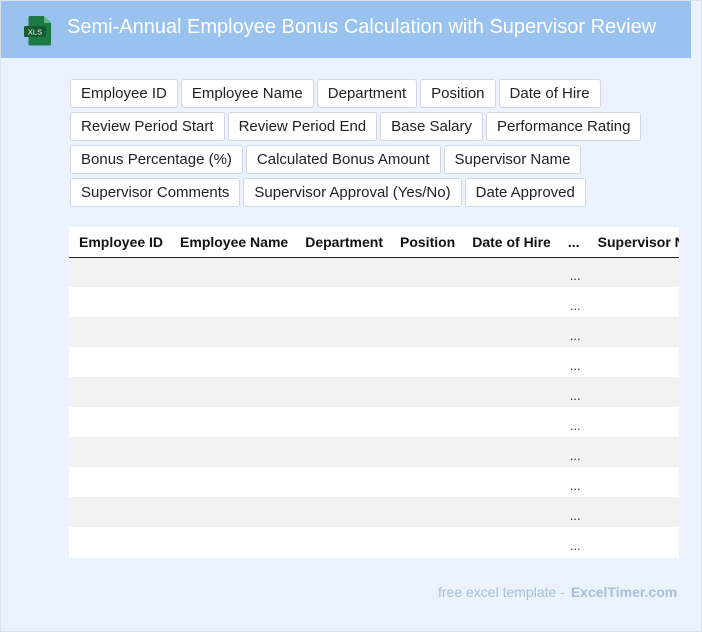 The width and height of the screenshot is (702, 632). I want to click on field-tag: Date Approved, so click(525, 192).